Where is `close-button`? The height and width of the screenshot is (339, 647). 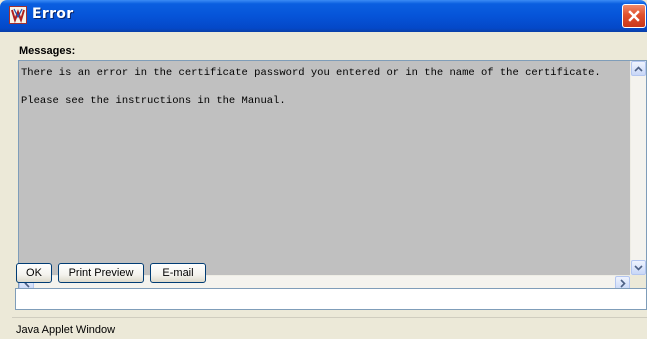
close-button is located at coordinates (634, 16).